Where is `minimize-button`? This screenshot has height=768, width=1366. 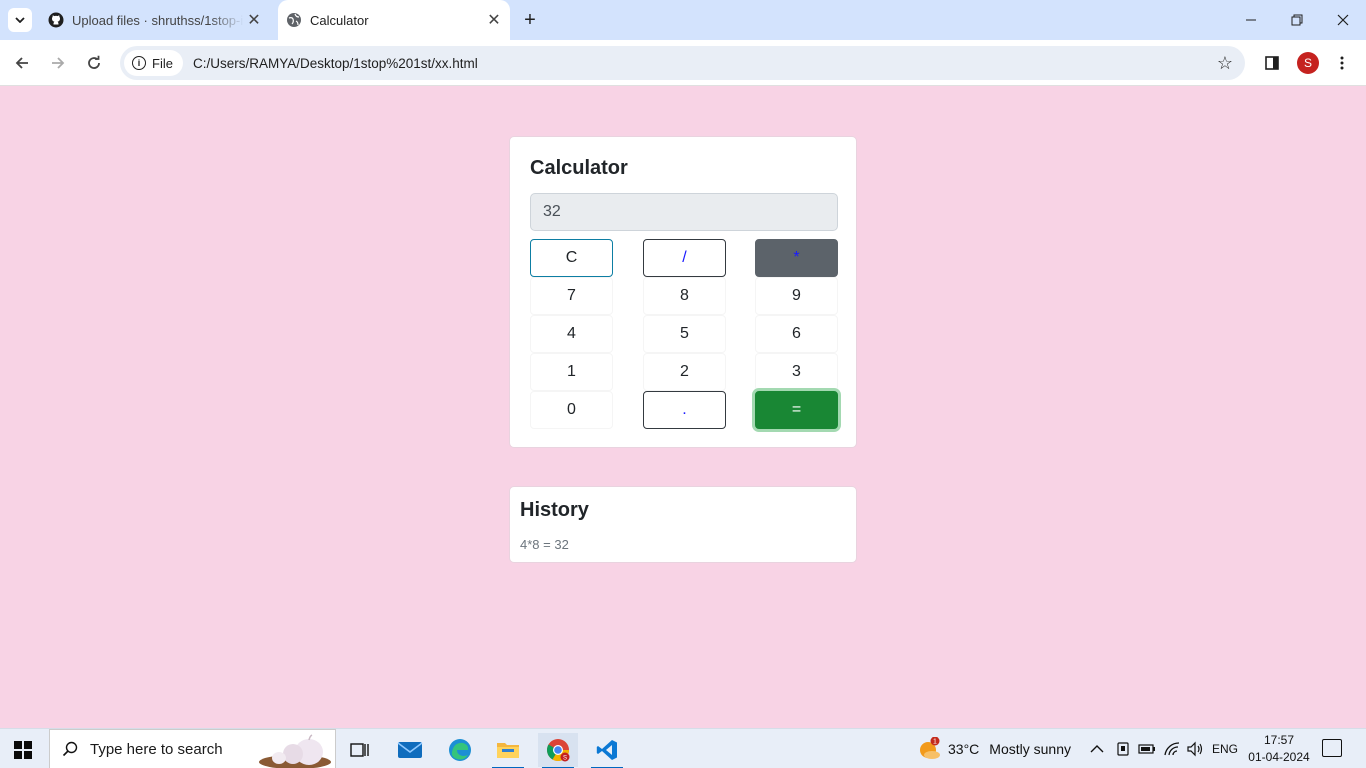 minimize-button is located at coordinates (1251, 20).